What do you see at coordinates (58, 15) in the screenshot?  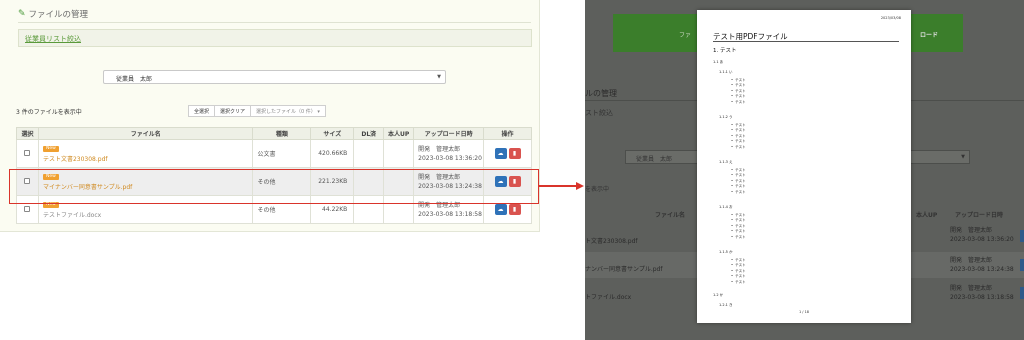 I see `panel-title-text: ファイルの管理` at bounding box center [58, 15].